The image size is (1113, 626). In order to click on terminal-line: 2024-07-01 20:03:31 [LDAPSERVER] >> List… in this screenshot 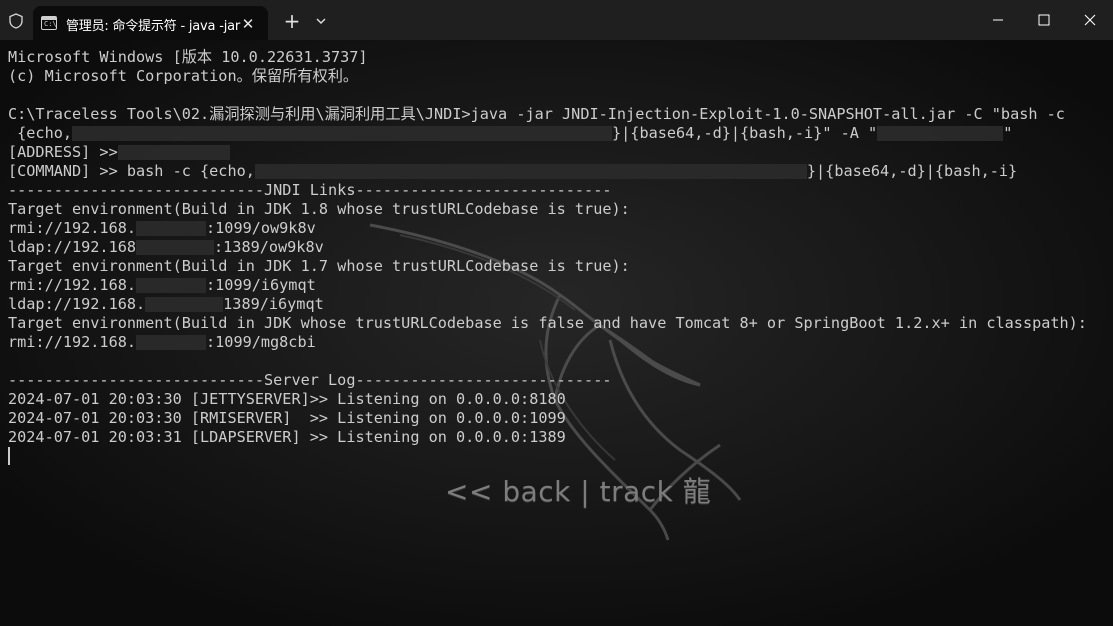, I will do `click(287, 437)`.